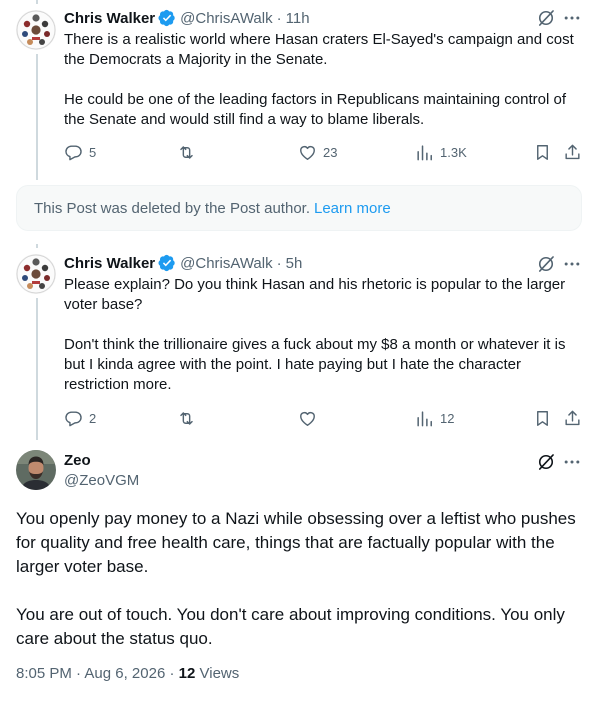 This screenshot has height=703, width=595. I want to click on avatar, so click(36, 470).